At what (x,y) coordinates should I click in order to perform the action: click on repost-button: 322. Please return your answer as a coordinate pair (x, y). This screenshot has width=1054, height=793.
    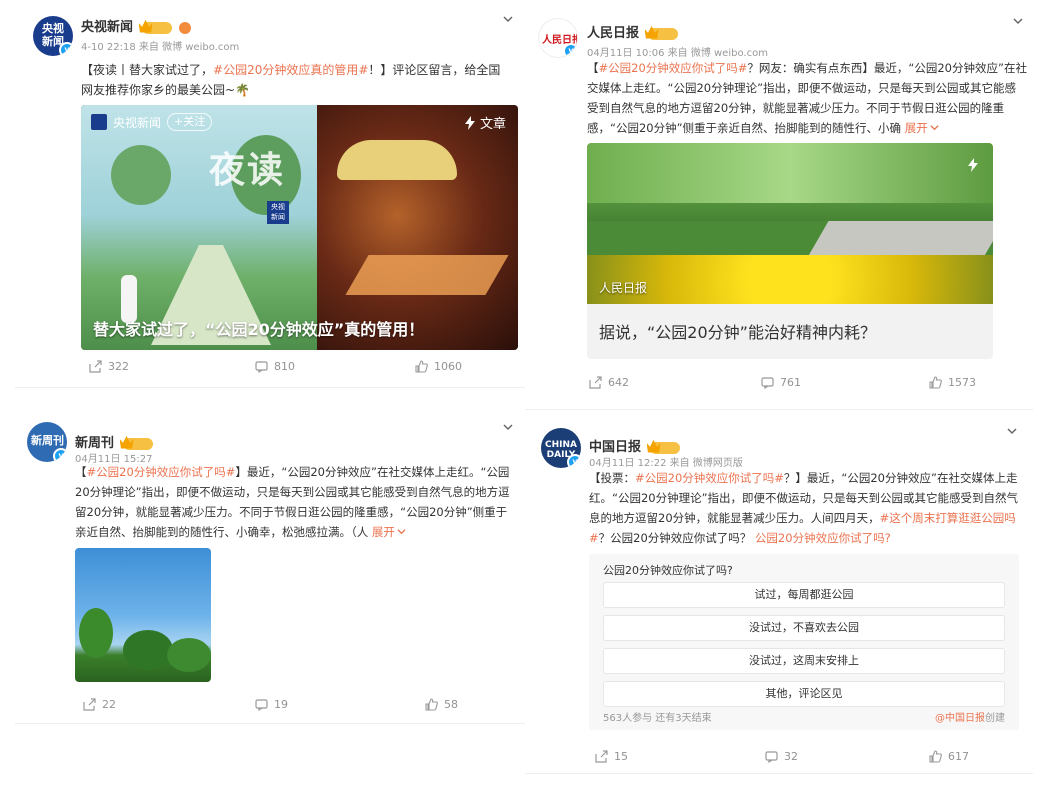
    Looking at the image, I should click on (109, 366).